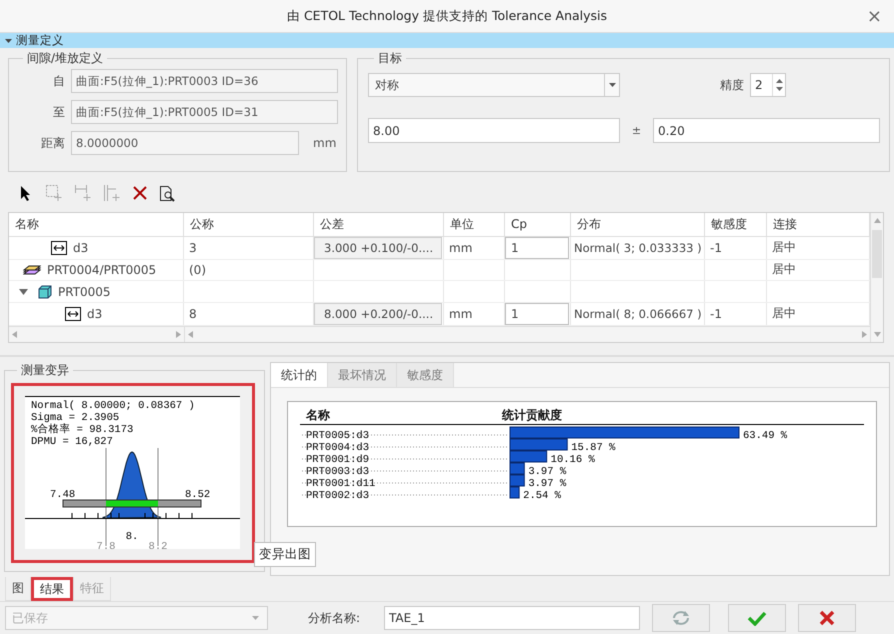 This screenshot has width=894, height=634. I want to click on value-label: 10.16 %, so click(572, 460).